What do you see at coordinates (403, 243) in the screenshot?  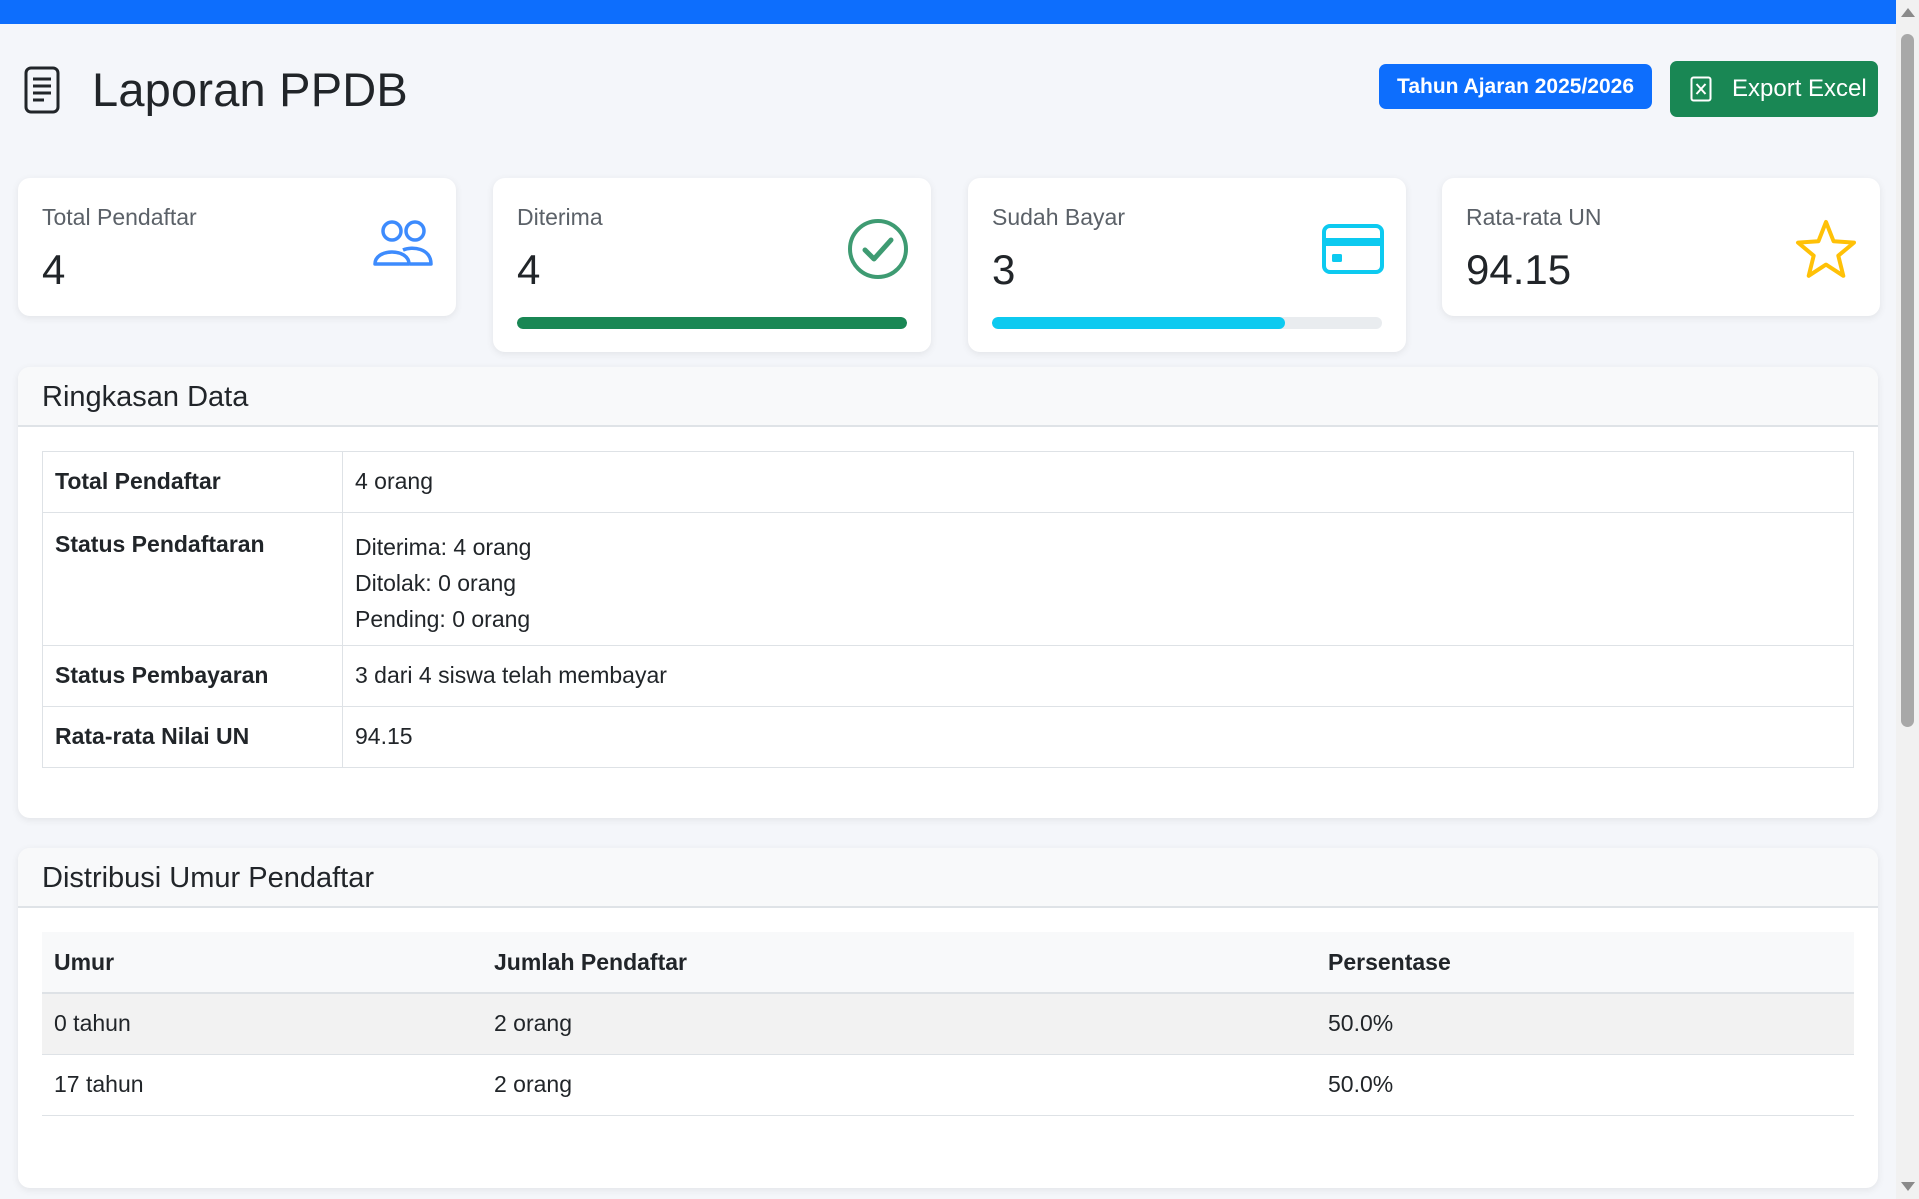 I see `people-icon` at bounding box center [403, 243].